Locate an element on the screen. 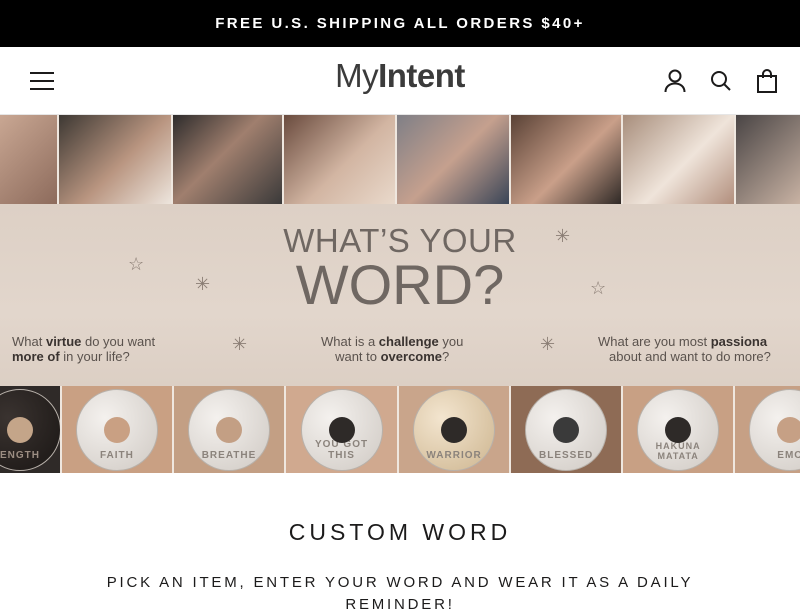 Image resolution: width=800 pixels, height=616 pixels. charm-ring: YOU GOT THIS is located at coordinates (341, 429).